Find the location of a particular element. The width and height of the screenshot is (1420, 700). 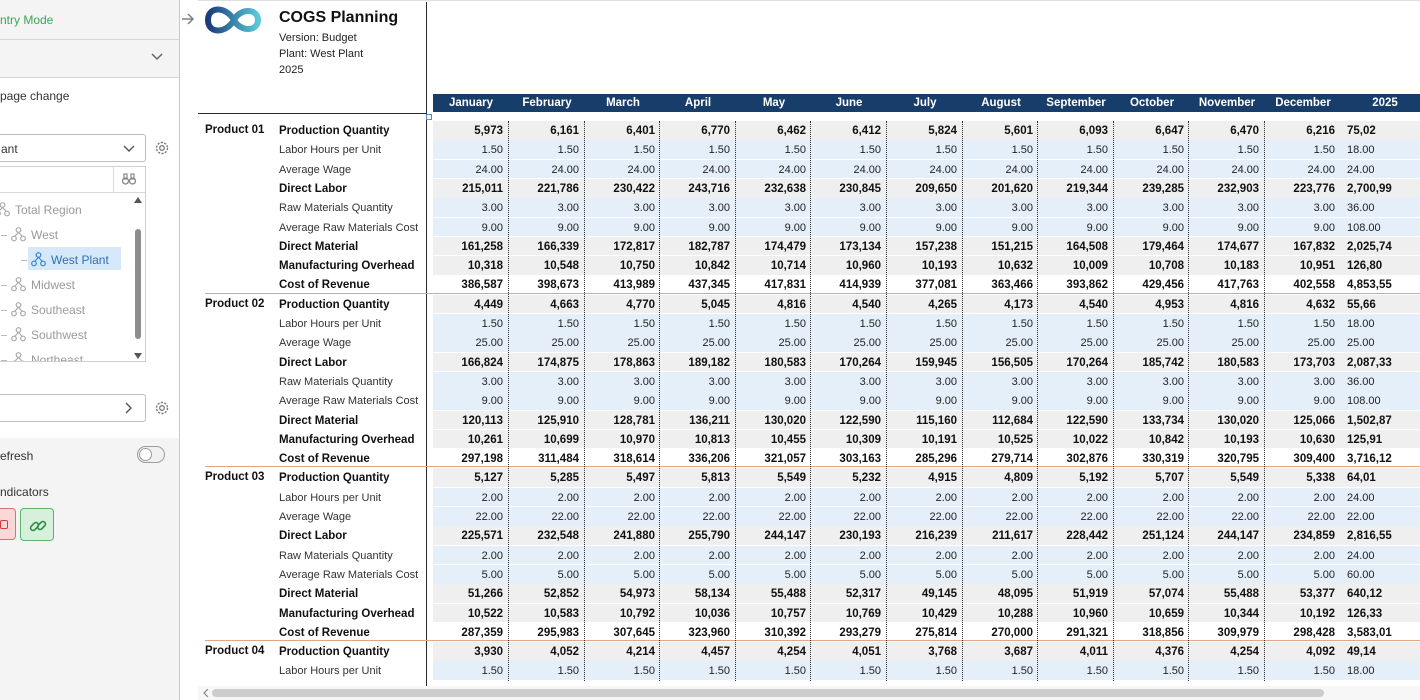

value-cell: 201,620 is located at coordinates (998, 189).